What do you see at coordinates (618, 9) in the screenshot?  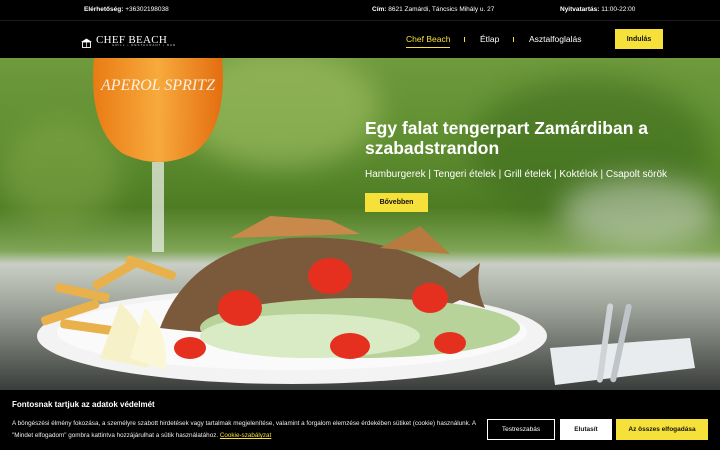 I see `hours-value: 11:00-22:00` at bounding box center [618, 9].